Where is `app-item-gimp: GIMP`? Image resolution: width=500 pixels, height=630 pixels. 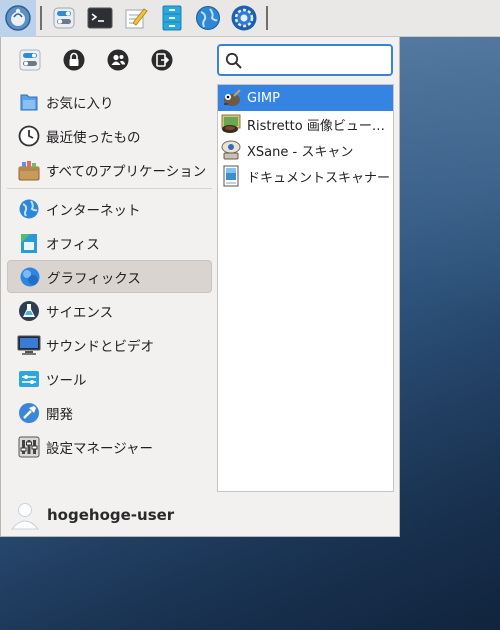
app-item-gimp: GIMP is located at coordinates (305, 98).